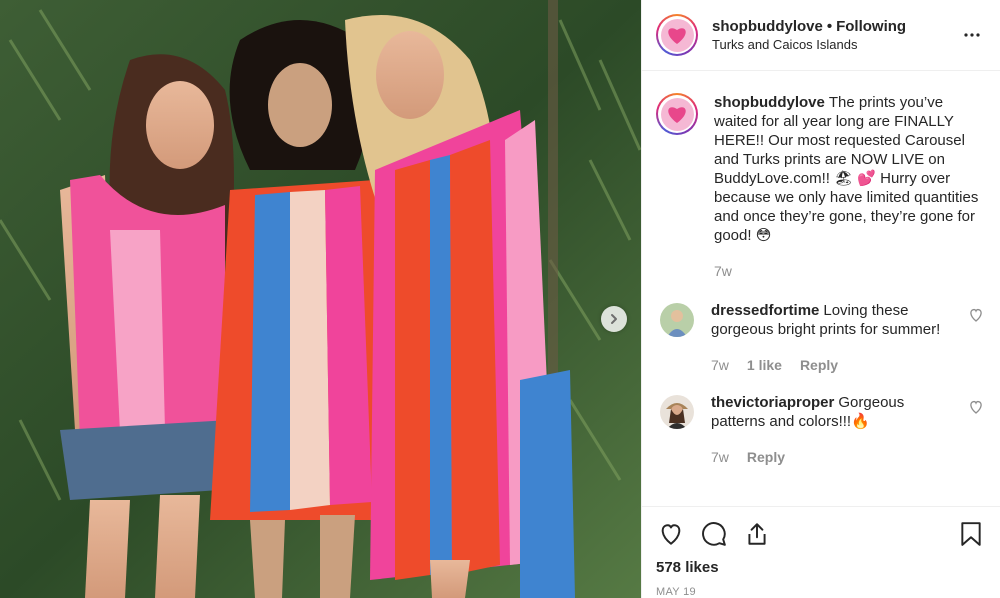 This screenshot has width=1000, height=598. What do you see at coordinates (836, 45) in the screenshot?
I see `location-link: Turks and Caicos Islands` at bounding box center [836, 45].